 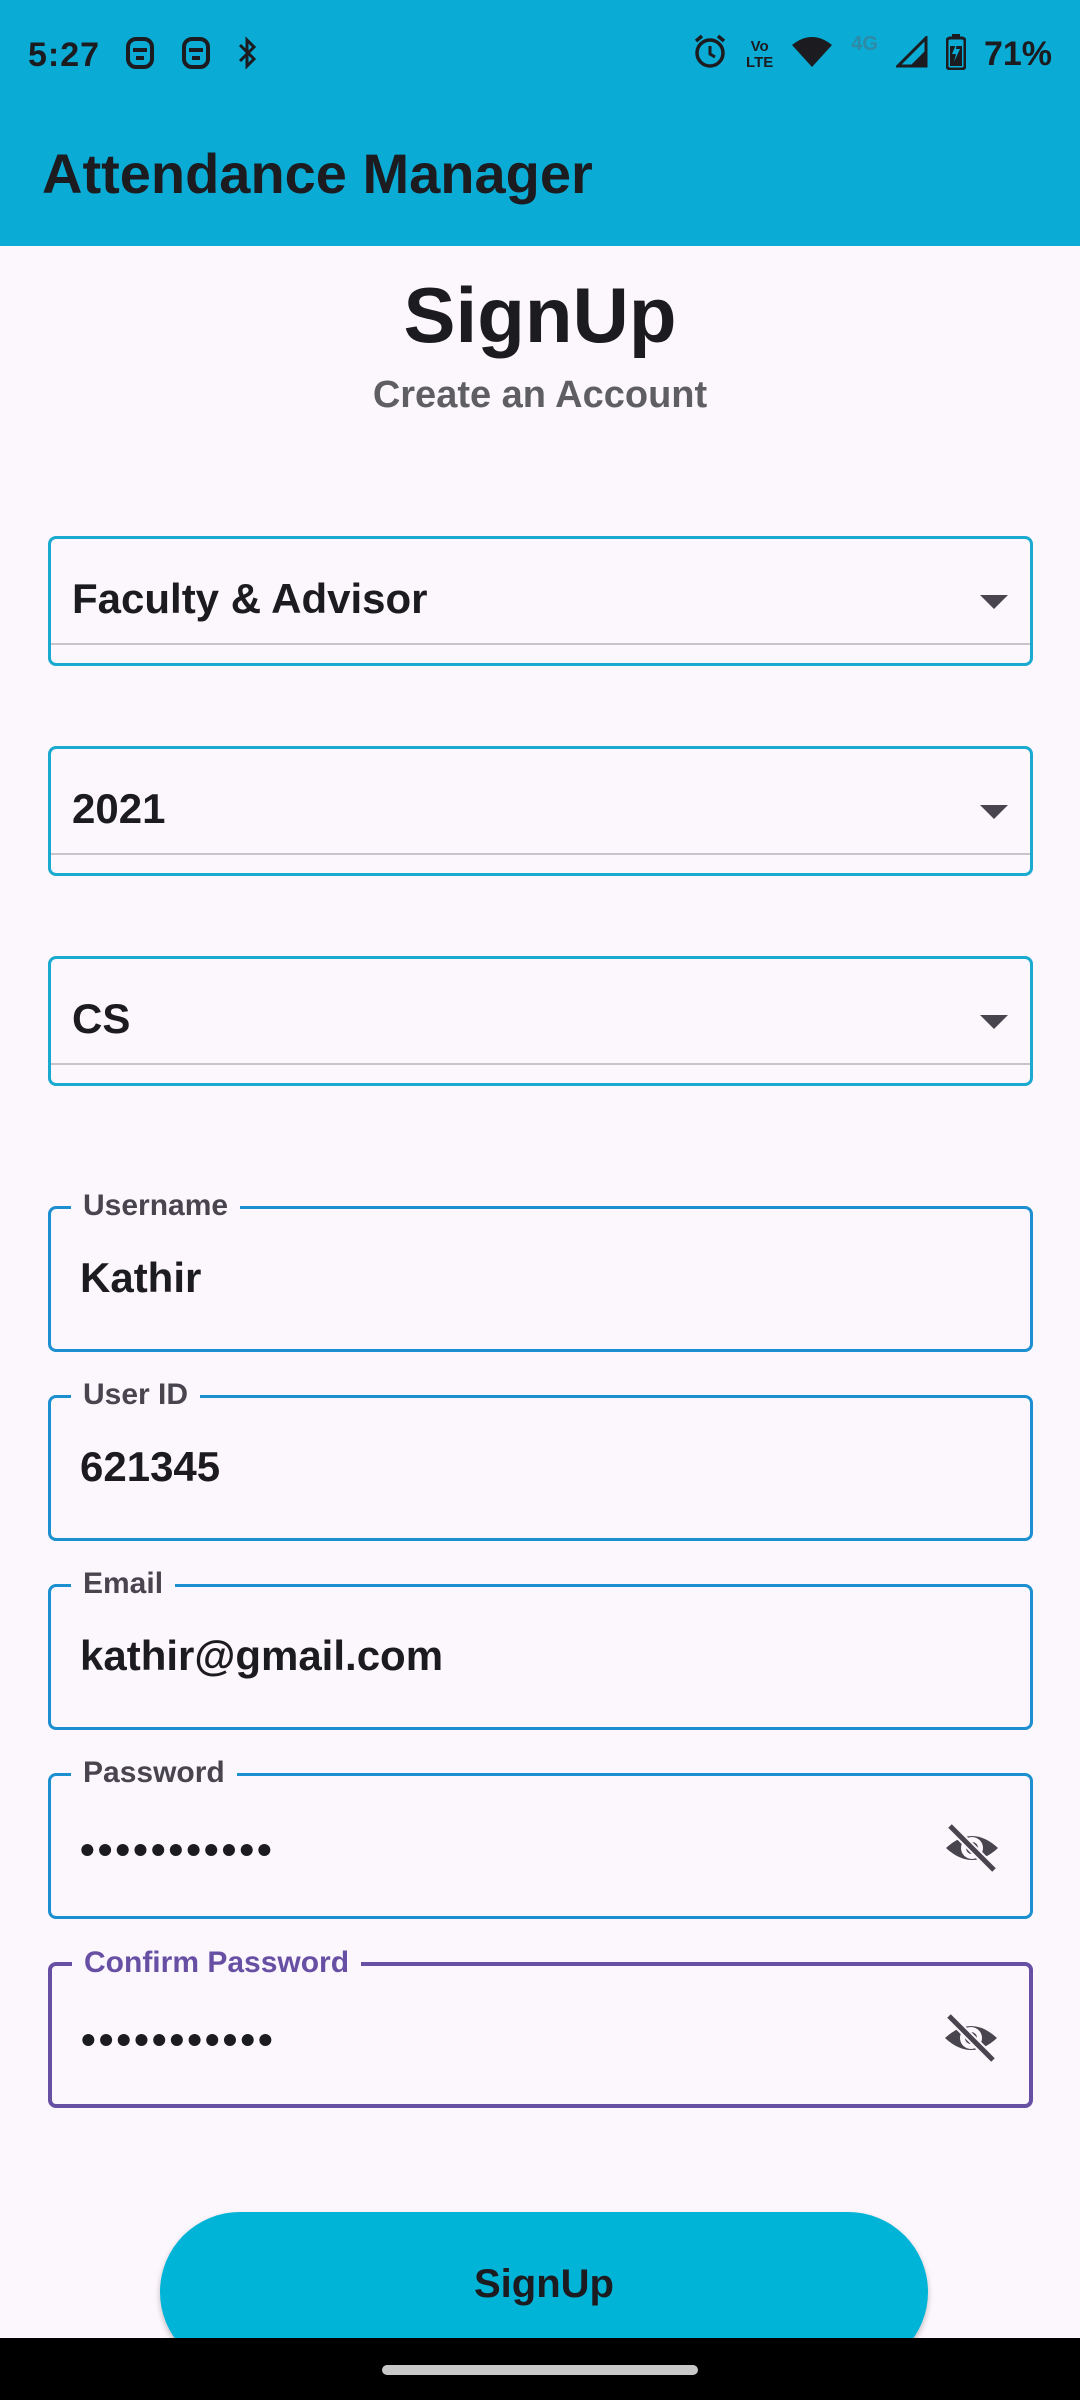 What do you see at coordinates (864, 44) in the screenshot?
I see `network-type-label: 4G` at bounding box center [864, 44].